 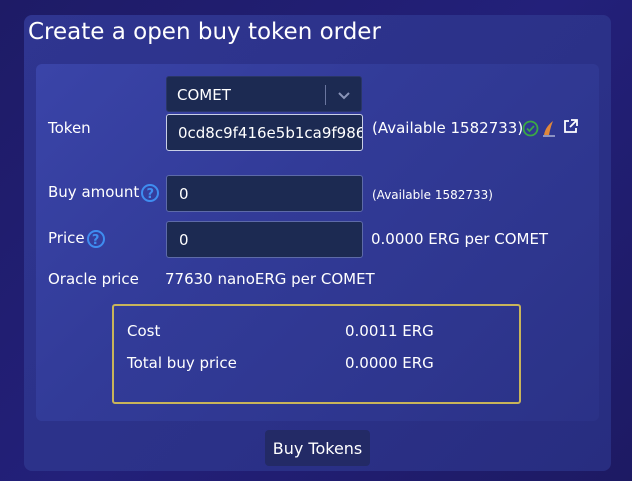 I want to click on price-label: Price?, so click(x=76, y=238).